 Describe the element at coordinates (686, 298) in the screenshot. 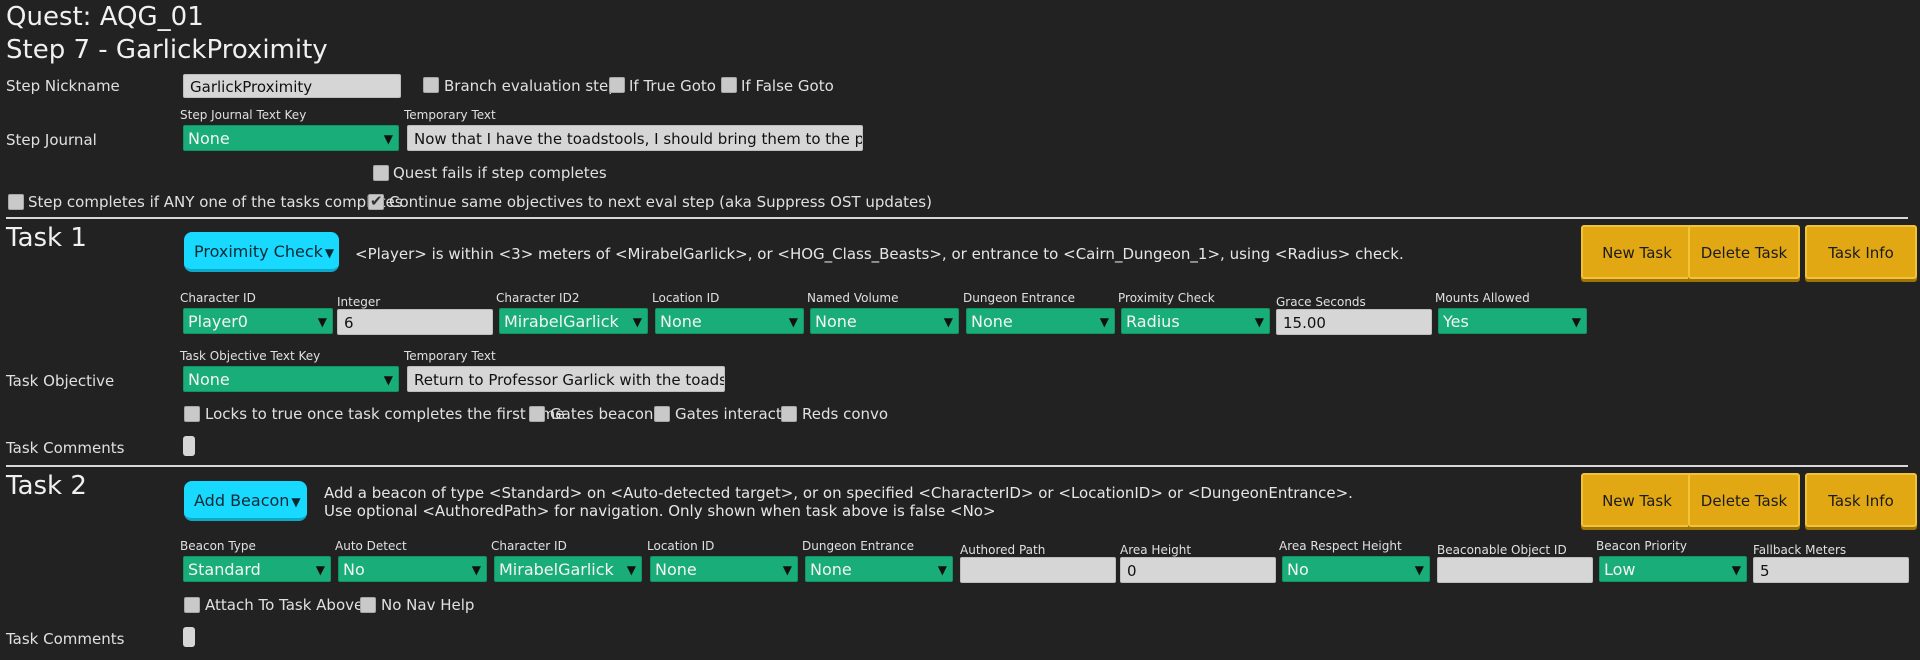

I see `t1-location-id-label: Location ID` at that location.